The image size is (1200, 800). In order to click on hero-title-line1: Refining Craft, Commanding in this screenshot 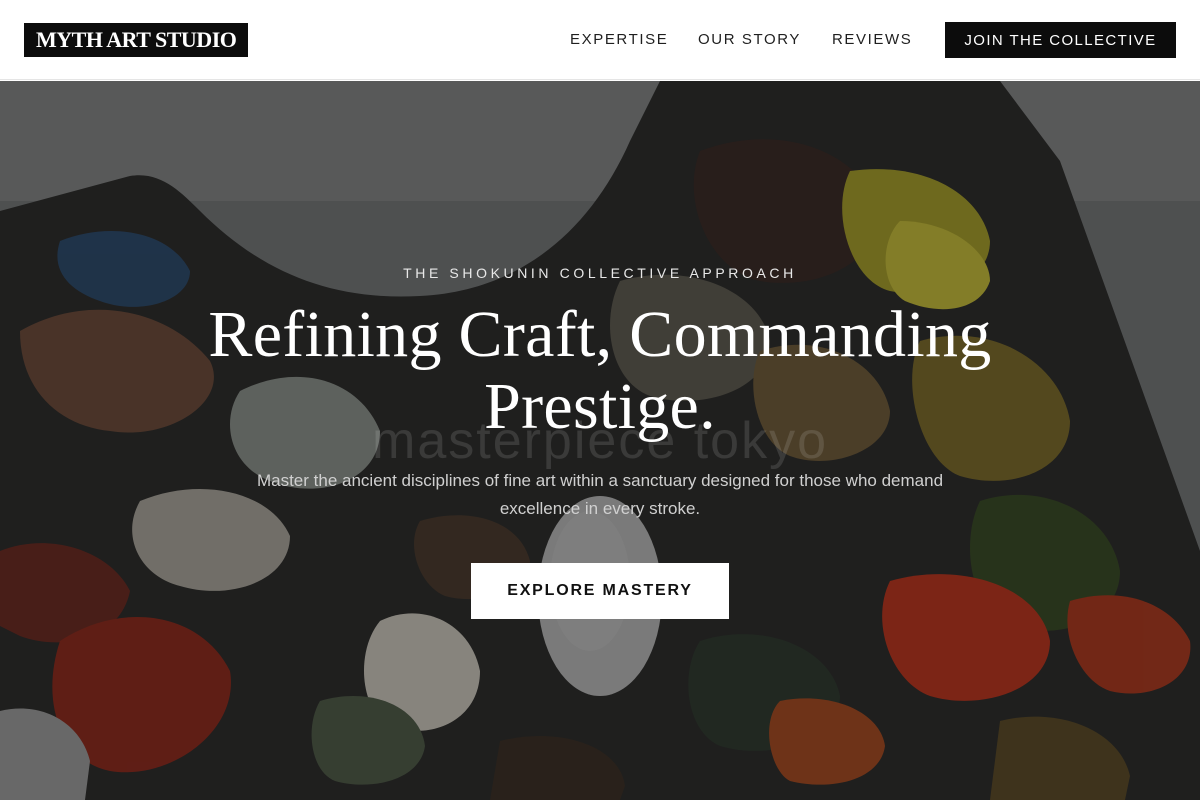, I will do `click(600, 334)`.